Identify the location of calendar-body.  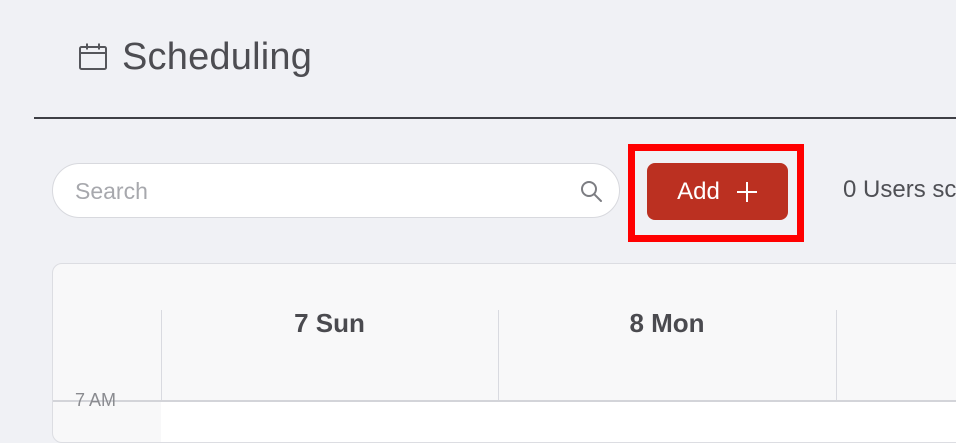
(558, 422).